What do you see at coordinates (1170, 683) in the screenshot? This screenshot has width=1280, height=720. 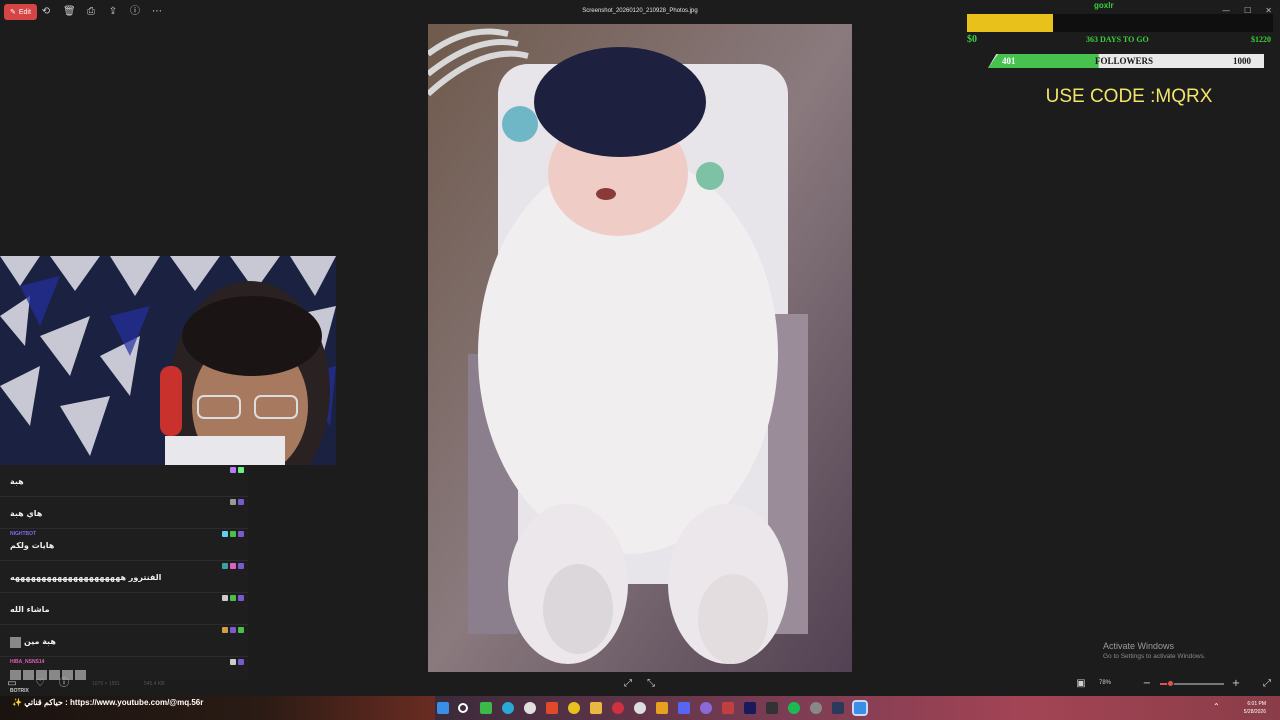 I see `zoom-slider-knob` at bounding box center [1170, 683].